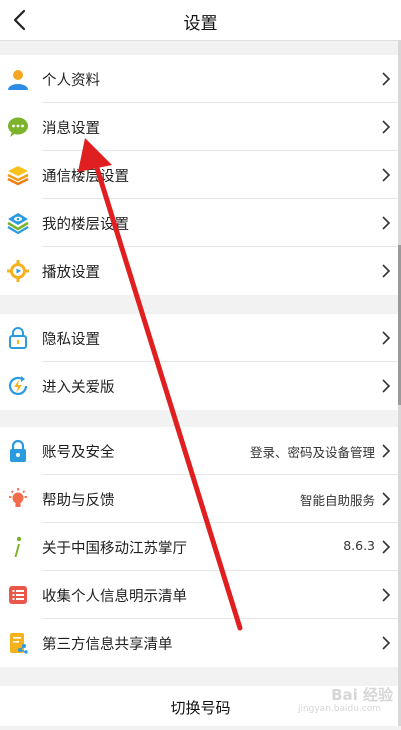  What do you see at coordinates (200, 127) in the screenshot?
I see `row-message-settings: 消息设置` at bounding box center [200, 127].